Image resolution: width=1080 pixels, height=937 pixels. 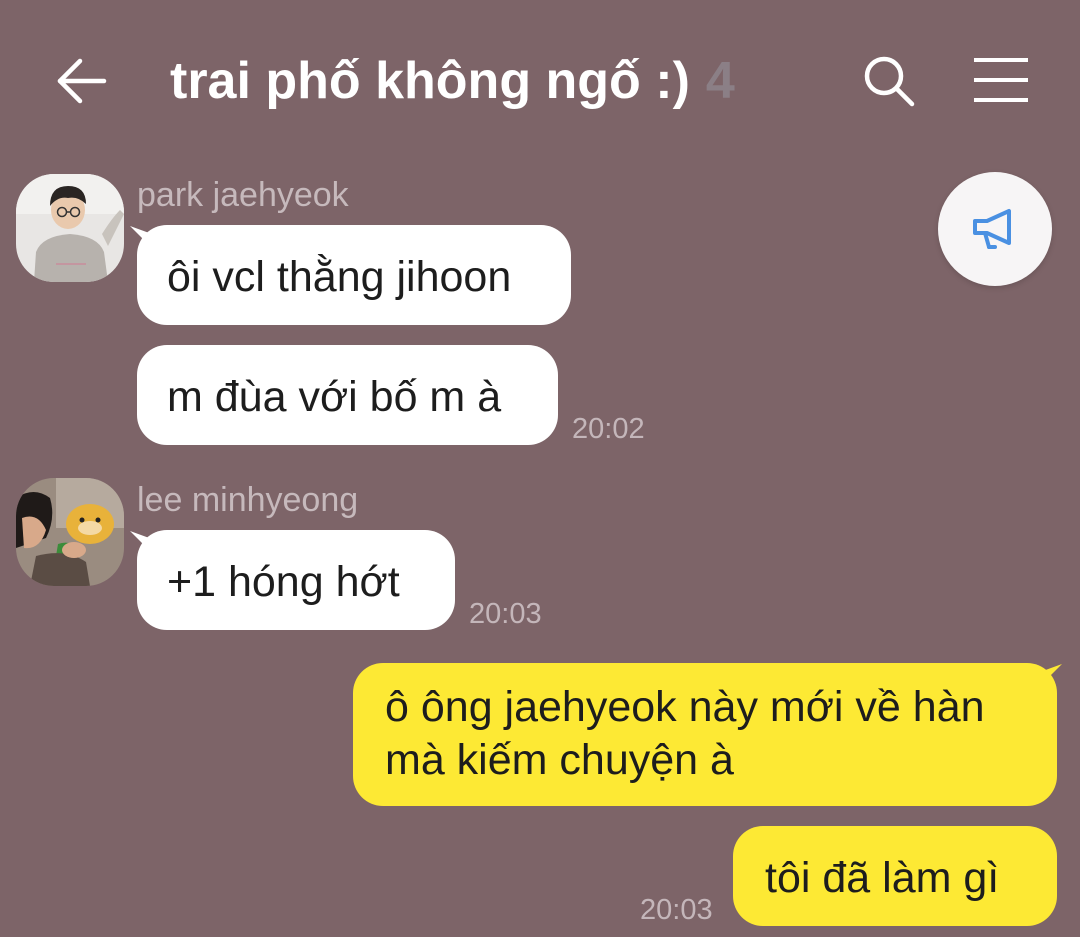 I want to click on message-bubble: m đùa với bố m à, so click(x=347, y=395).